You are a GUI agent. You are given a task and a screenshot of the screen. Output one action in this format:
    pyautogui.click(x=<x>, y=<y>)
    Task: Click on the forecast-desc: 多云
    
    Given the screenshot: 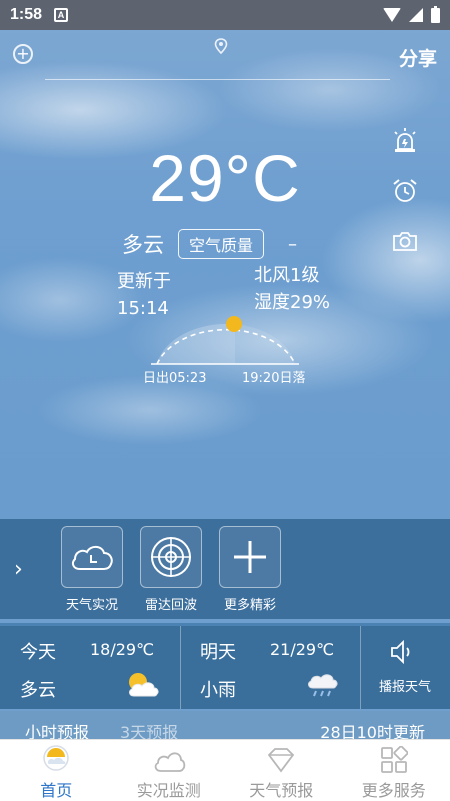 What is the action you would take?
    pyautogui.click(x=38, y=690)
    